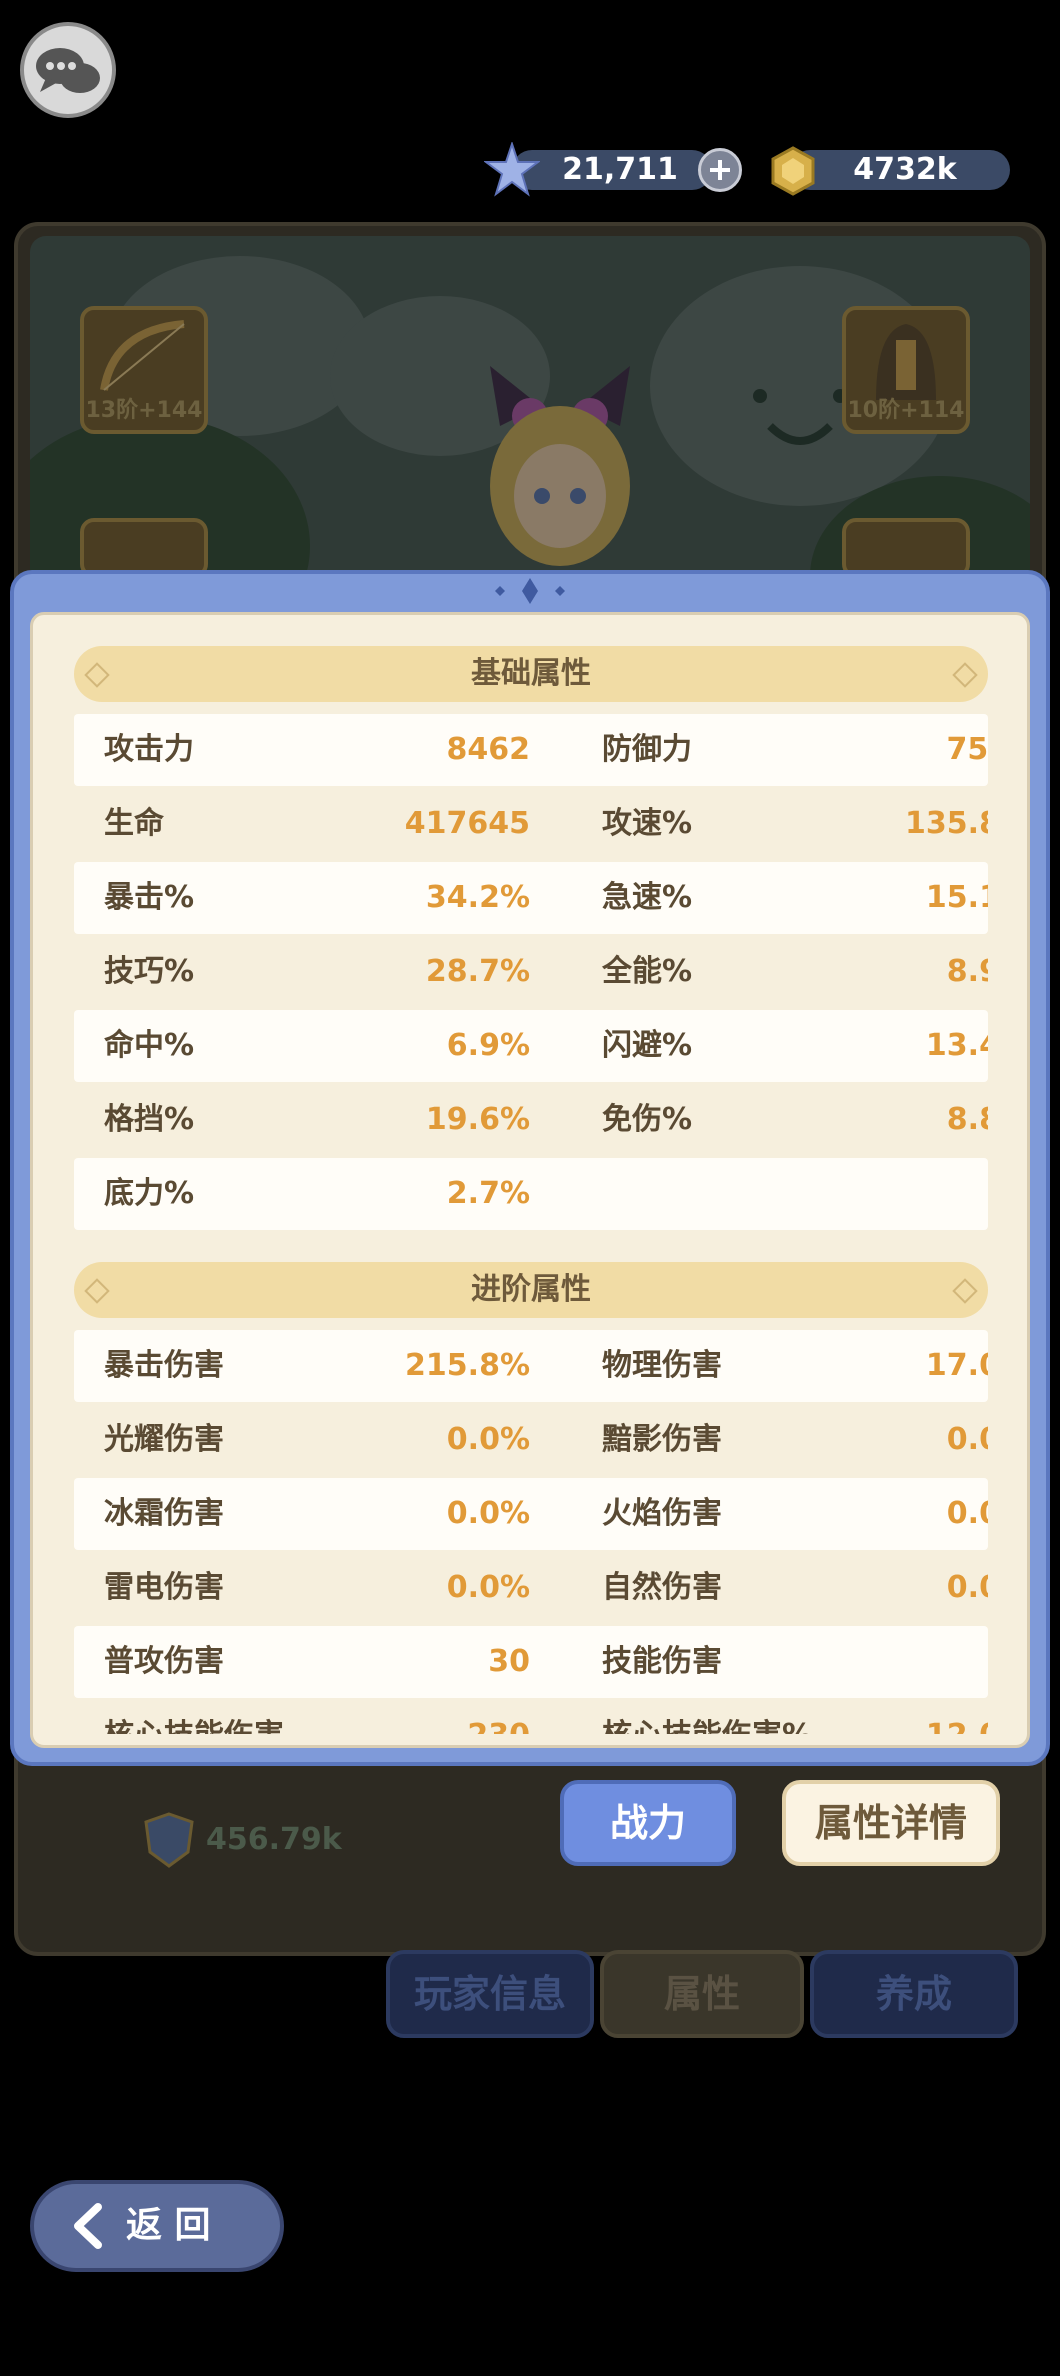  What do you see at coordinates (707, 1717) in the screenshot?
I see `attribute-label: 核心技能伤害%` at bounding box center [707, 1717].